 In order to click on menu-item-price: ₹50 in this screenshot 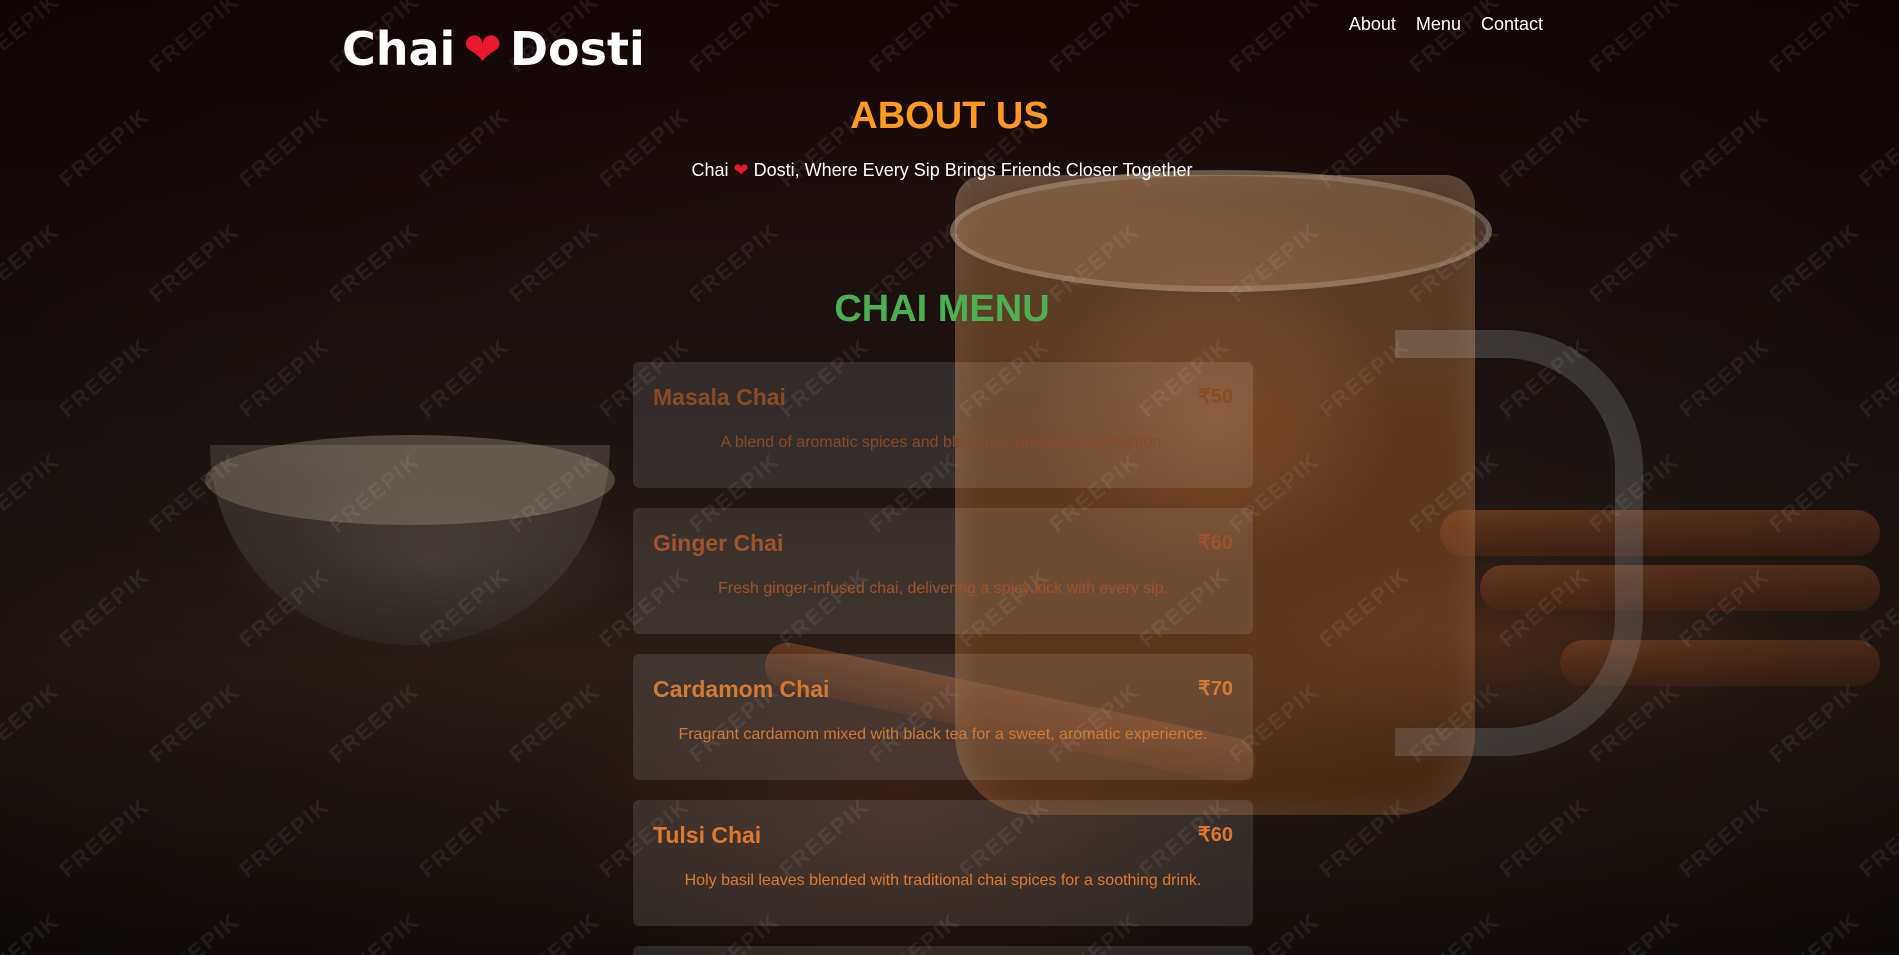, I will do `click(1215, 397)`.